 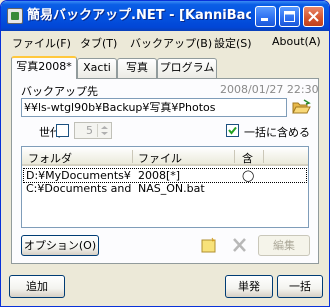 I want to click on col-include: 含, so click(x=247, y=158).